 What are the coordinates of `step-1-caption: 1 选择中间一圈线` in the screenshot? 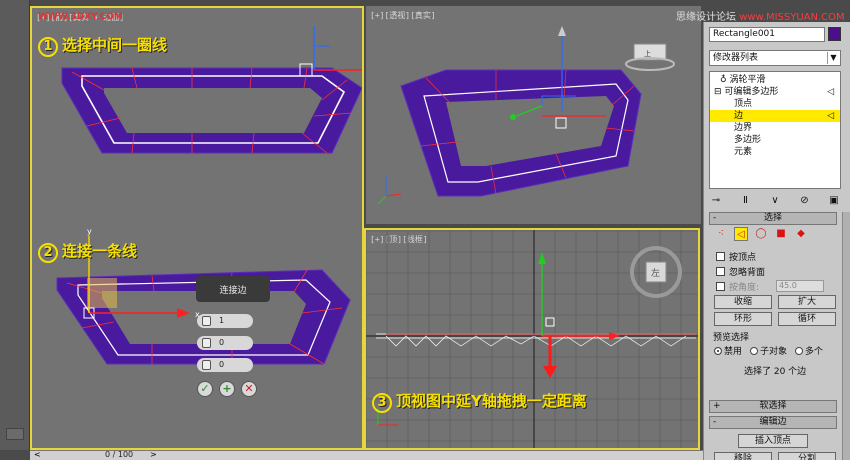 It's located at (102, 45).